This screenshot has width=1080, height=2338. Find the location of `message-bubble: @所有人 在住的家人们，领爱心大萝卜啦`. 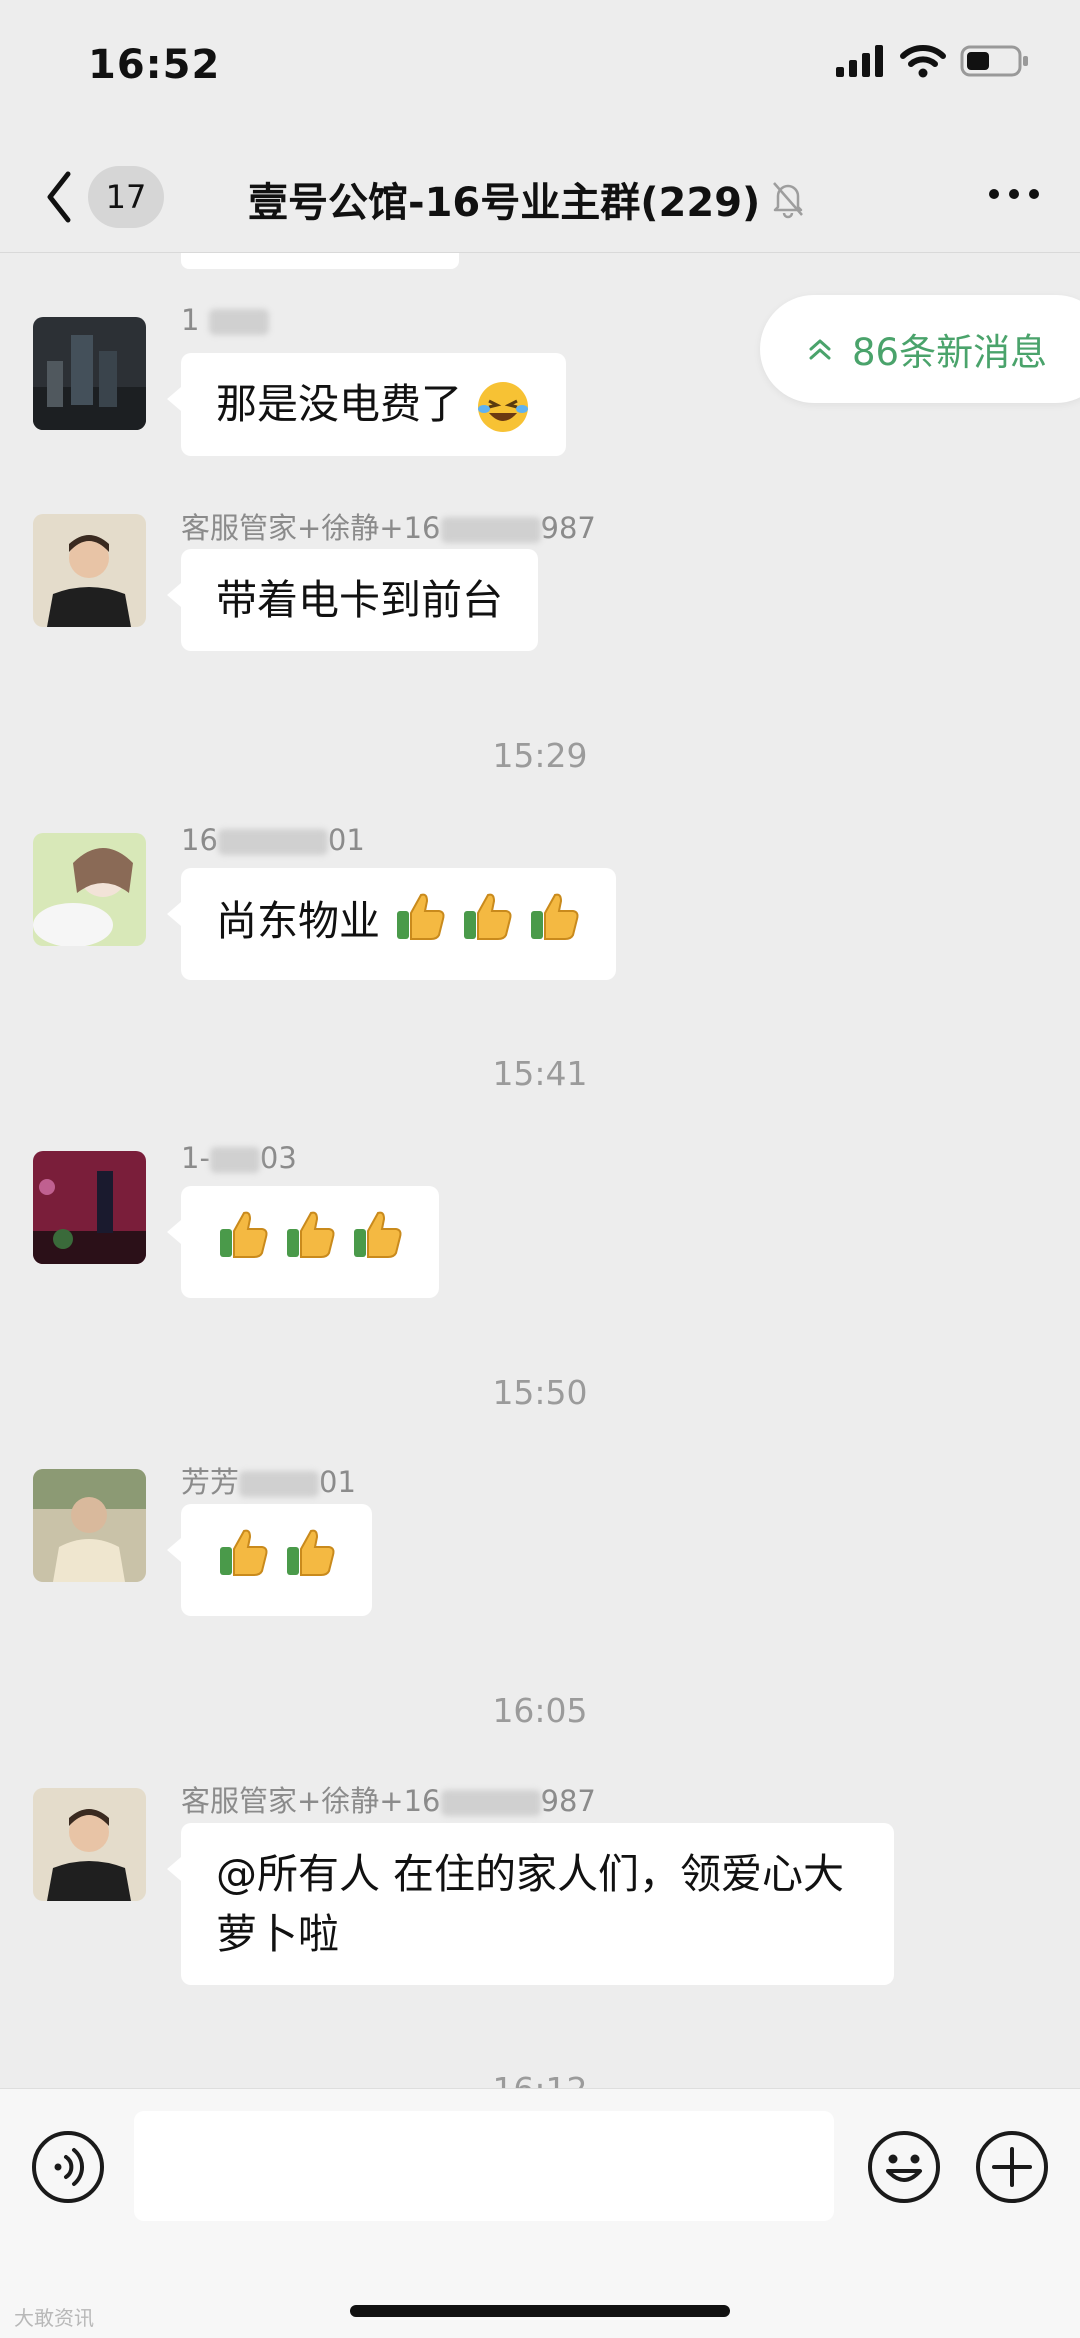

message-bubble: @所有人 在住的家人们，领爱心大萝卜啦 is located at coordinates (530, 1904).